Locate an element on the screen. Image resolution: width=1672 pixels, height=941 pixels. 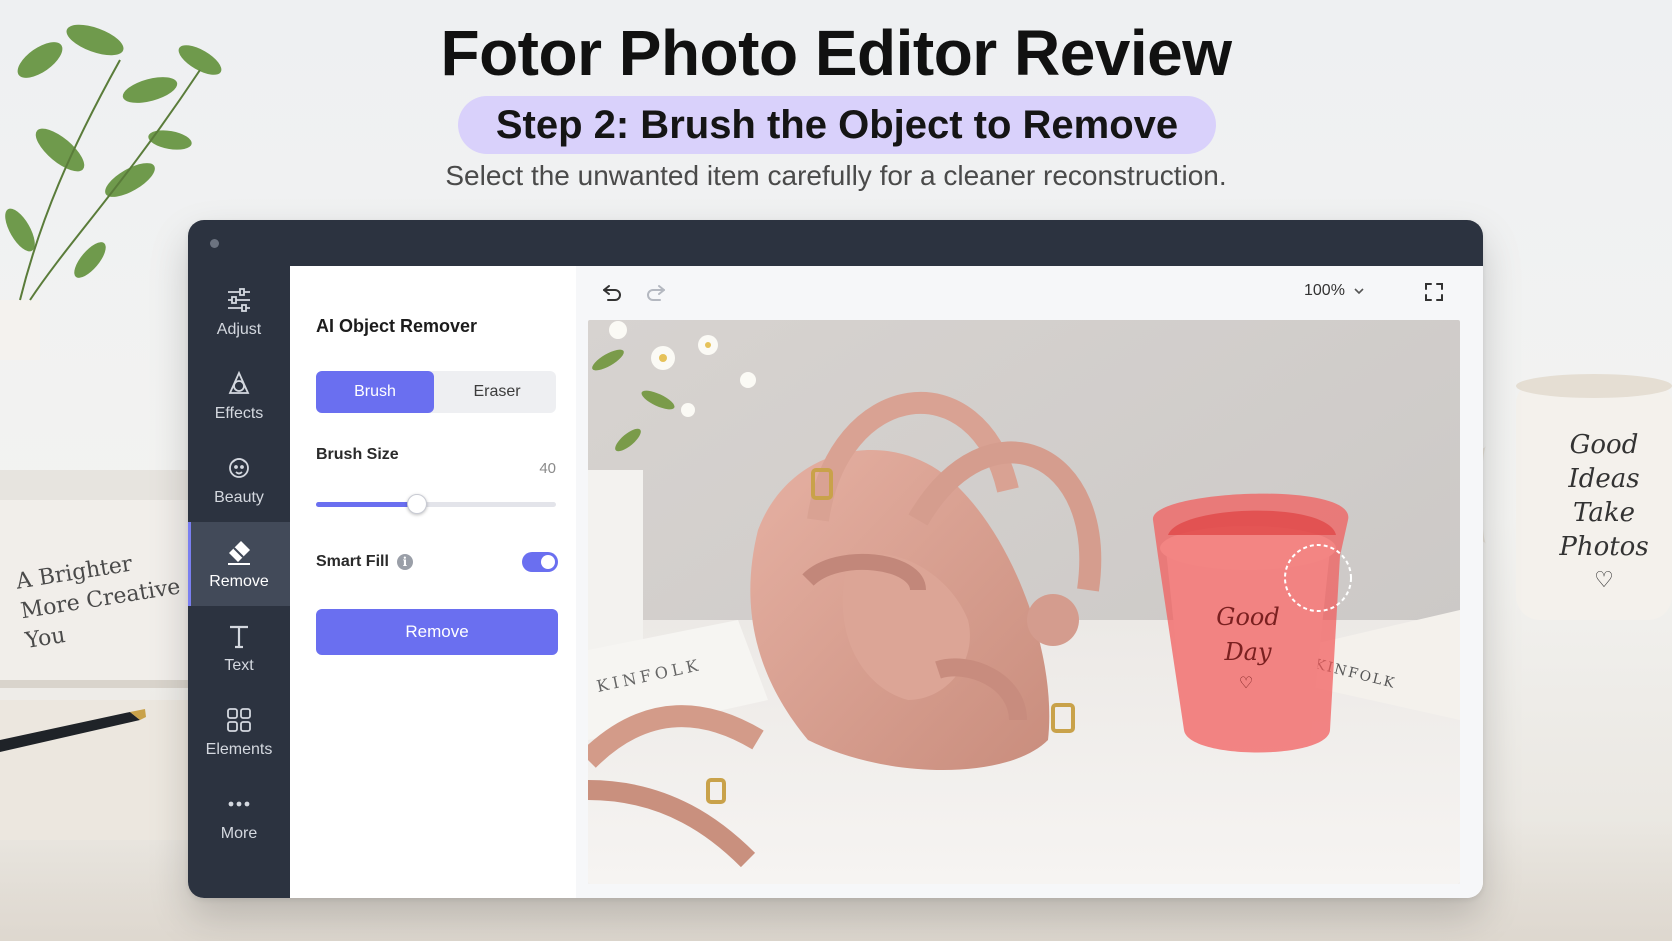
smart-fill-row: Smart Fill i is located at coordinates (364, 562).